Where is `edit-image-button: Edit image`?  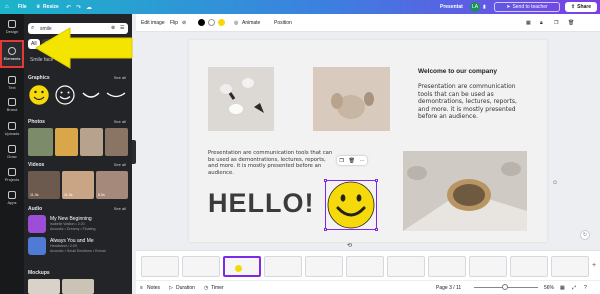
edit-image-button: Edit image is located at coordinates (153, 23).